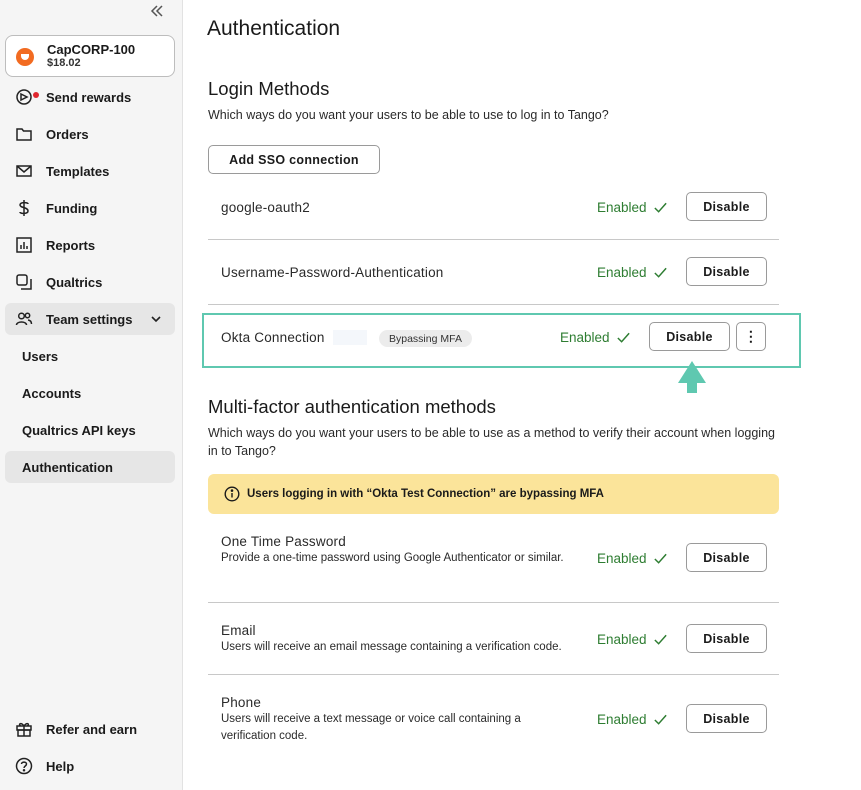 This screenshot has width=861, height=790. I want to click on chart-icon, so click(24, 245).